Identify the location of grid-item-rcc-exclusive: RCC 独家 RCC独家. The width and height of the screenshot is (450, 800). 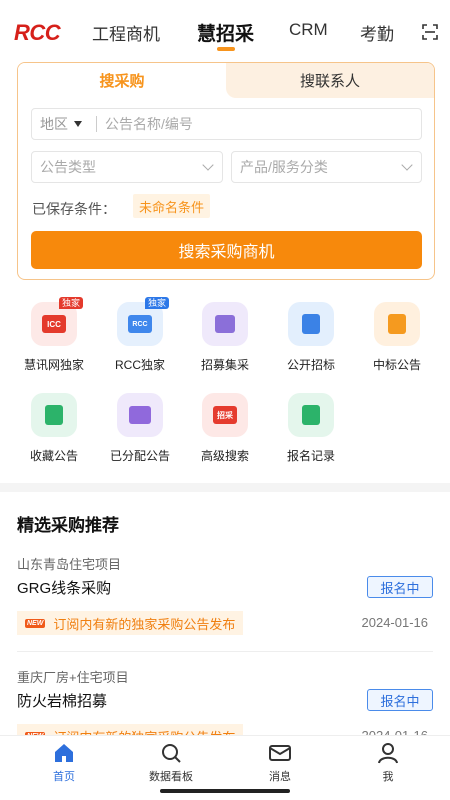
(140, 335).